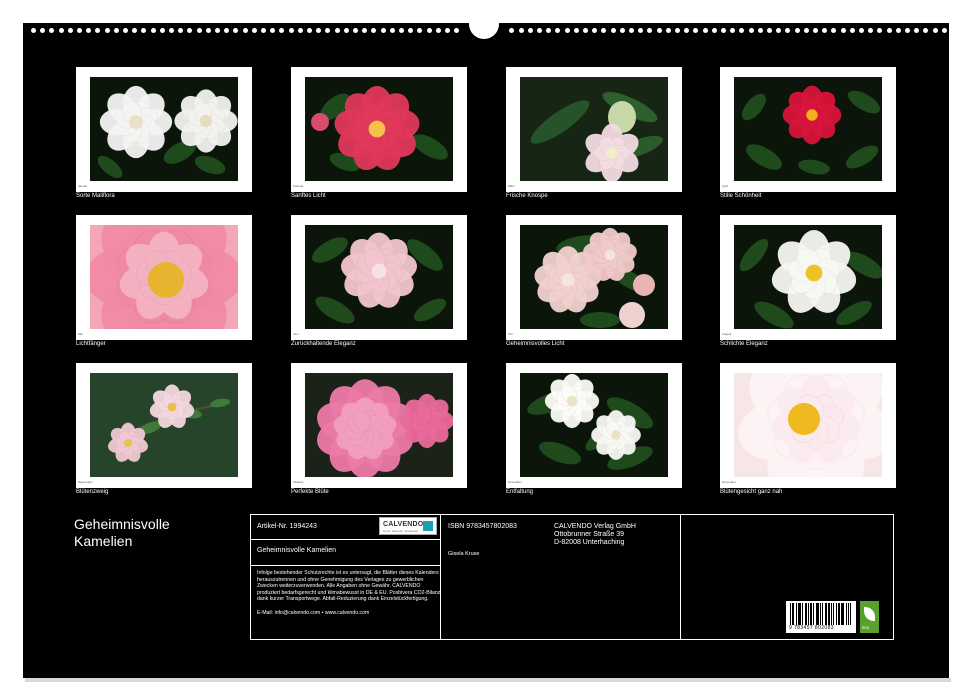 This screenshot has width=971, height=700. Describe the element at coordinates (595, 526) in the screenshot. I see `publisher-line-1: CALVENDO Verlag GmbH` at that location.